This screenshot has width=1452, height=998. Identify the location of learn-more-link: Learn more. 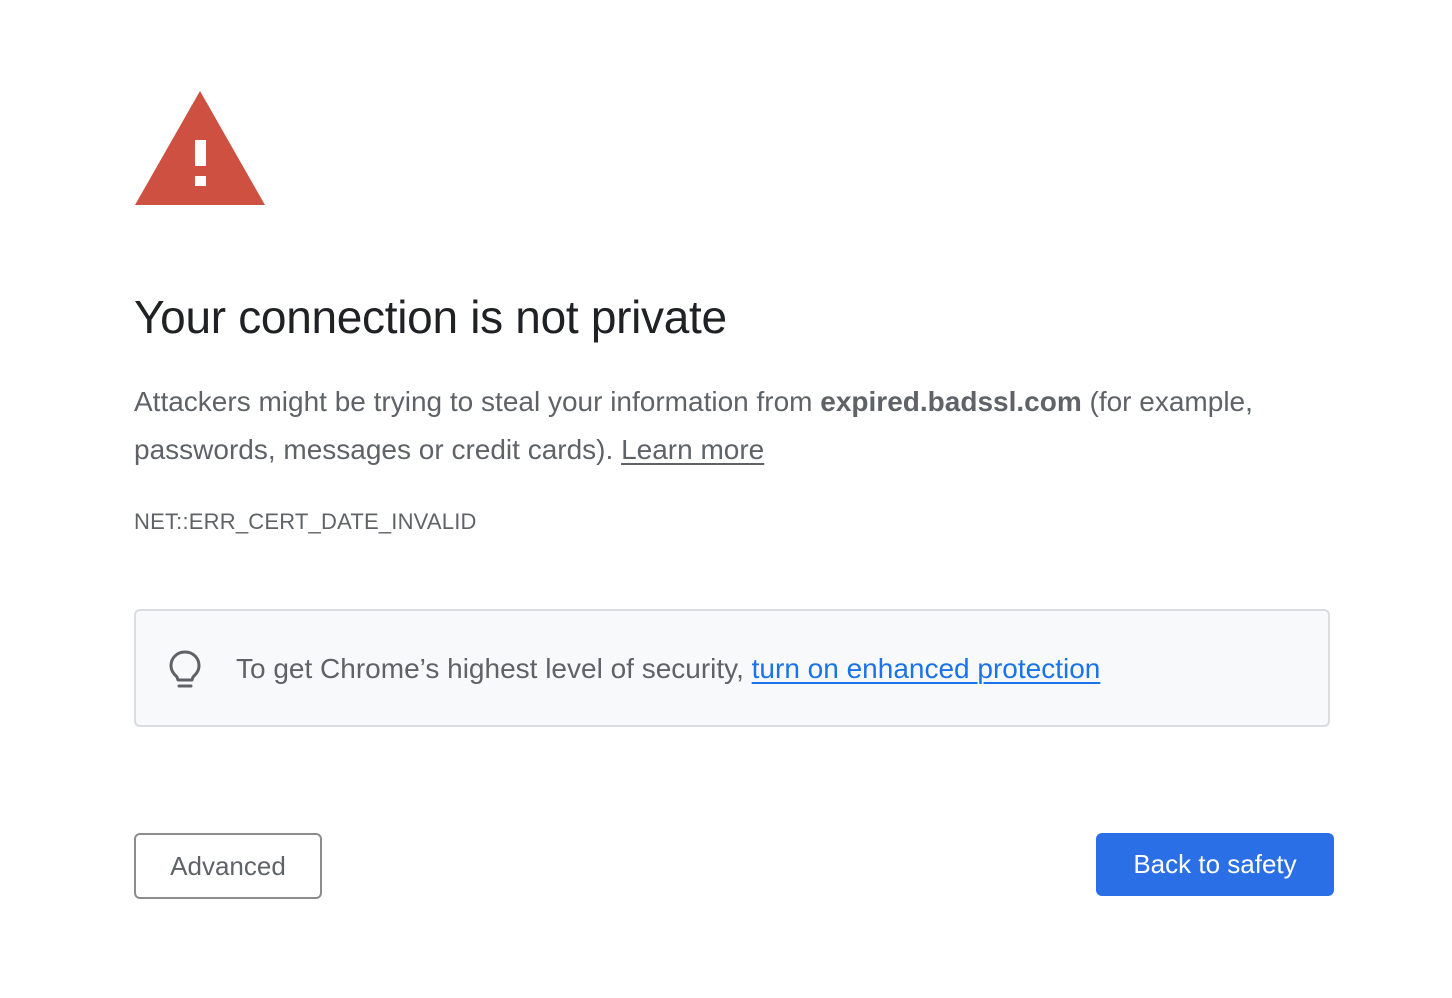
(692, 449).